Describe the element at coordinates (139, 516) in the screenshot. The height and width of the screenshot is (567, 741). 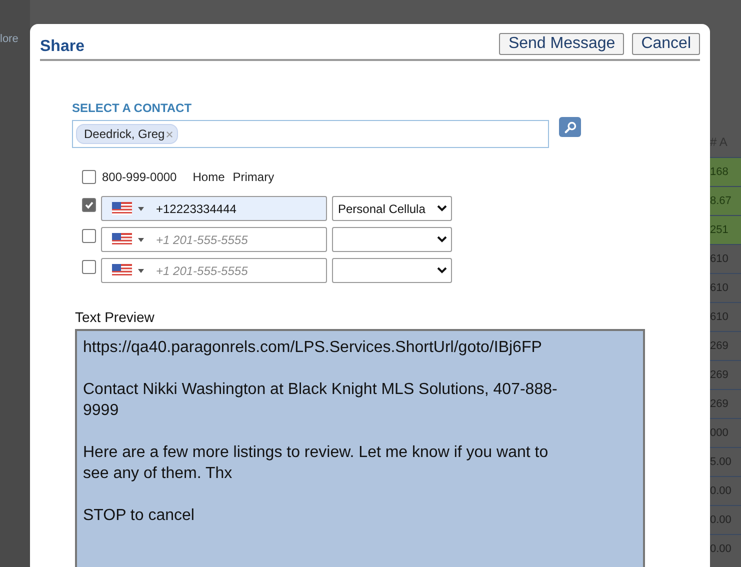
I see `preview-paragraph: STOP to cancel` at that location.